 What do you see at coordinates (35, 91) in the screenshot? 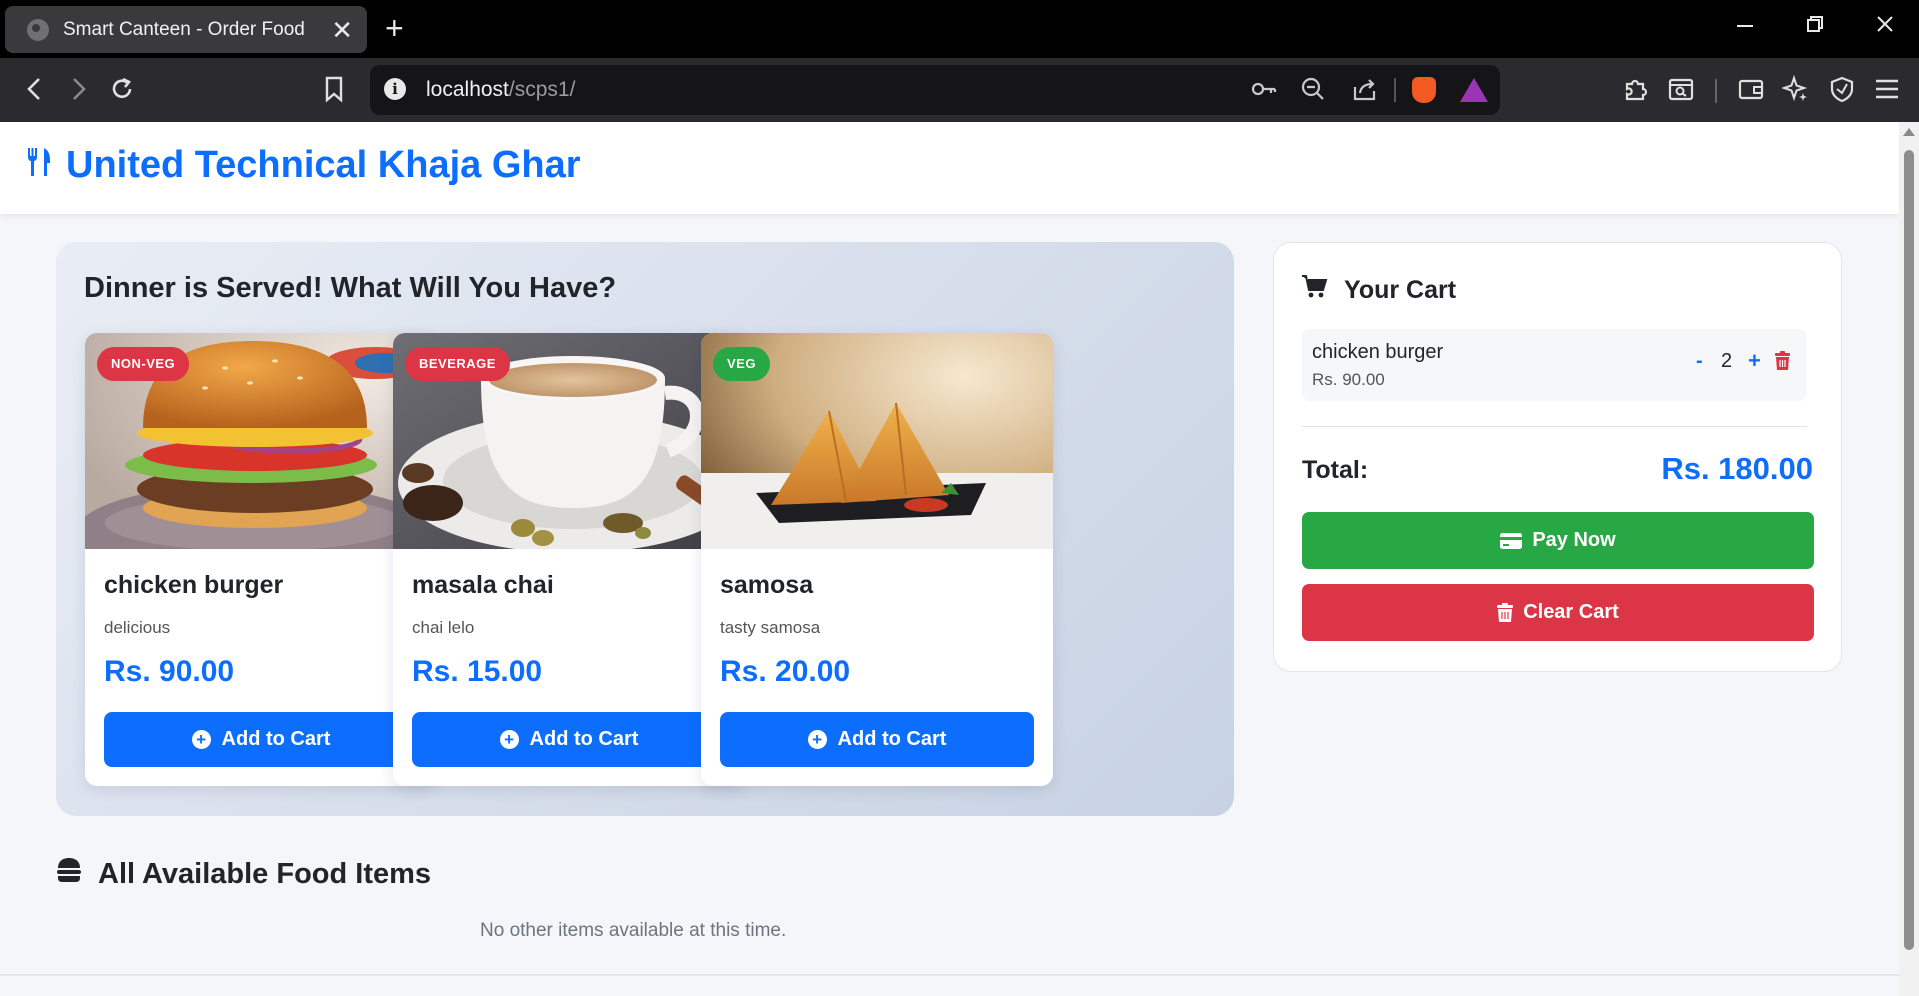
I see `back-icon` at bounding box center [35, 91].